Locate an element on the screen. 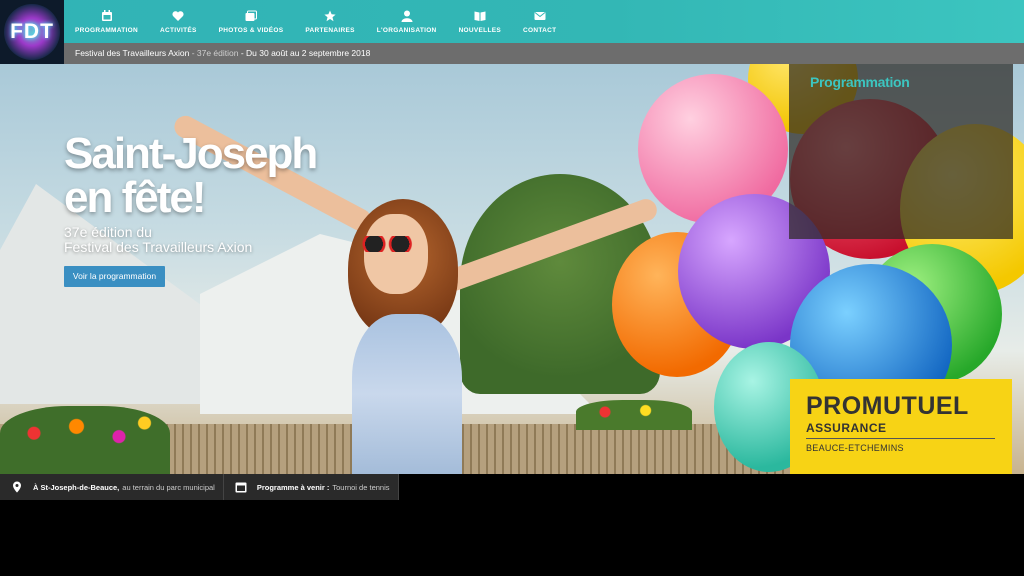 The width and height of the screenshot is (1024, 576). programmation-title: Programmation is located at coordinates (860, 82).